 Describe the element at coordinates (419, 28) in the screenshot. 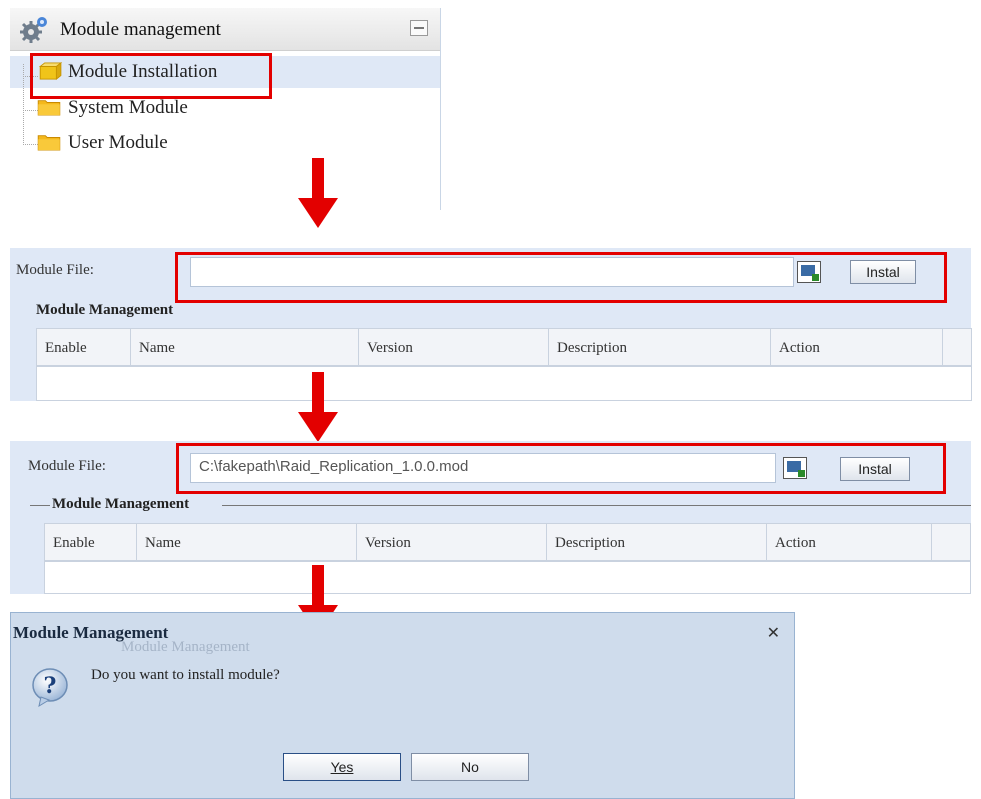

I see `collapse-icon` at that location.